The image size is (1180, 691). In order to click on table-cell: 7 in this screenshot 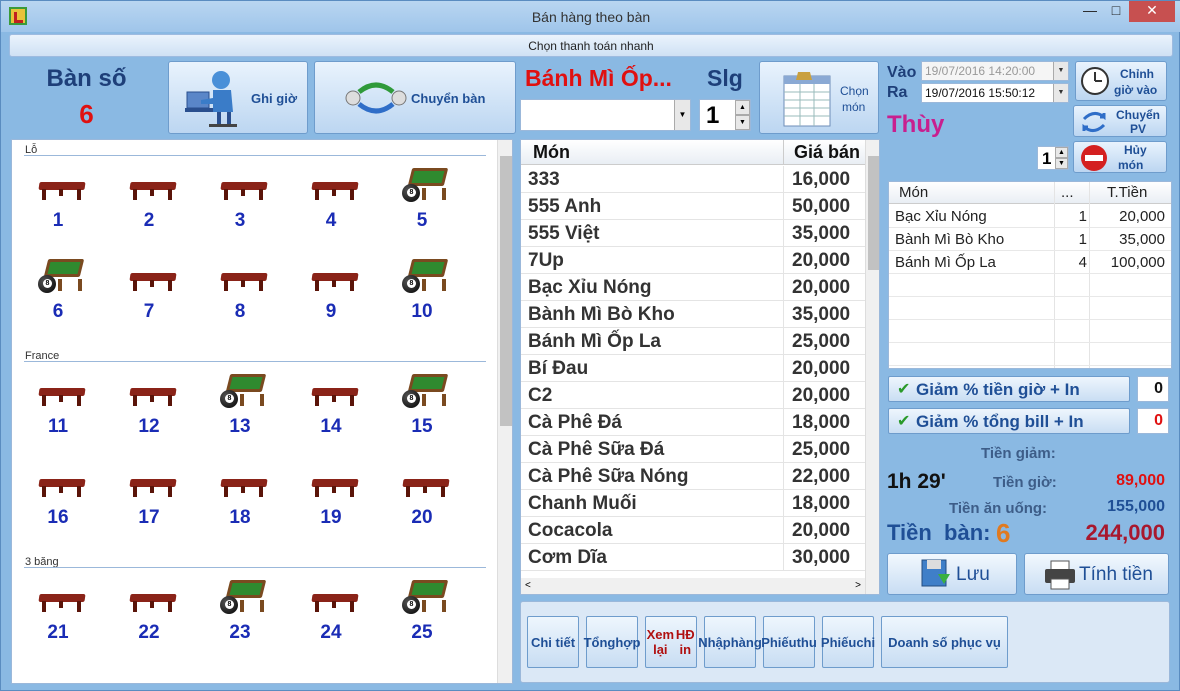, I will do `click(149, 294)`.